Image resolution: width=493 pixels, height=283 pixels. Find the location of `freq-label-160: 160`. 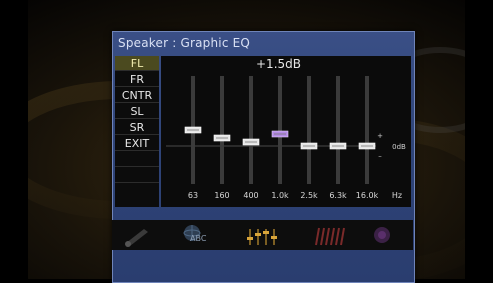

freq-label-160: 160 is located at coordinates (221, 195).